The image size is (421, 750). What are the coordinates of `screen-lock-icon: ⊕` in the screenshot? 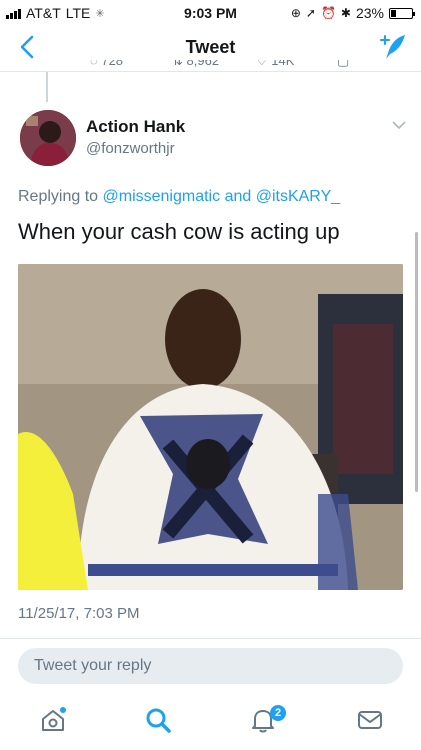 It's located at (295, 13).